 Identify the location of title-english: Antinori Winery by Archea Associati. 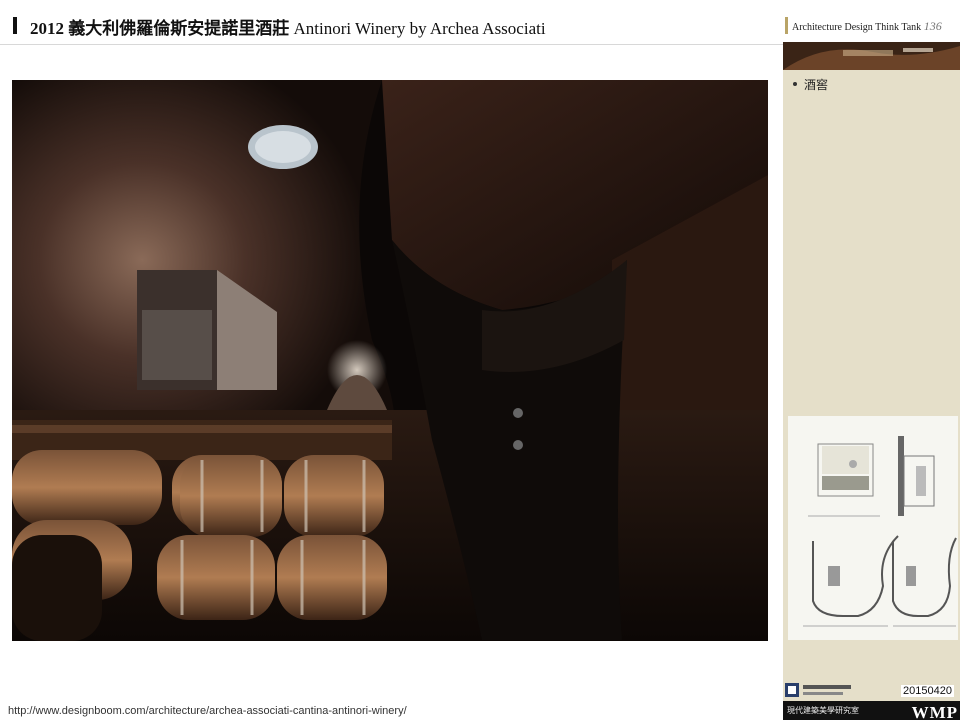
(419, 28).